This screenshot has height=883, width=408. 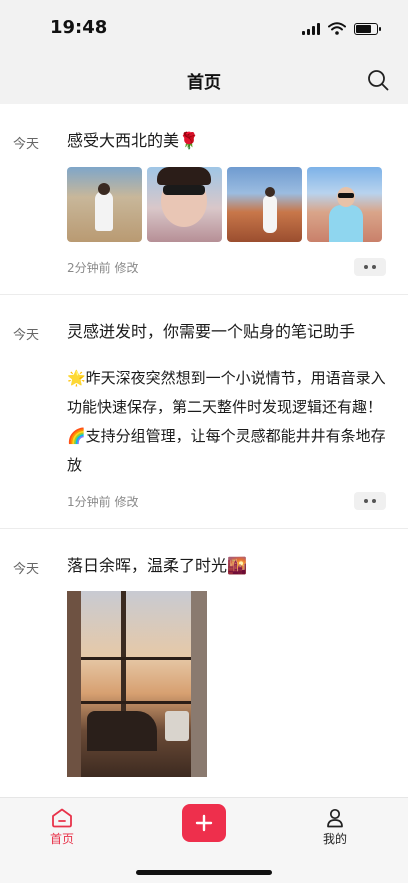 I want to click on home-indicator, so click(x=204, y=872).